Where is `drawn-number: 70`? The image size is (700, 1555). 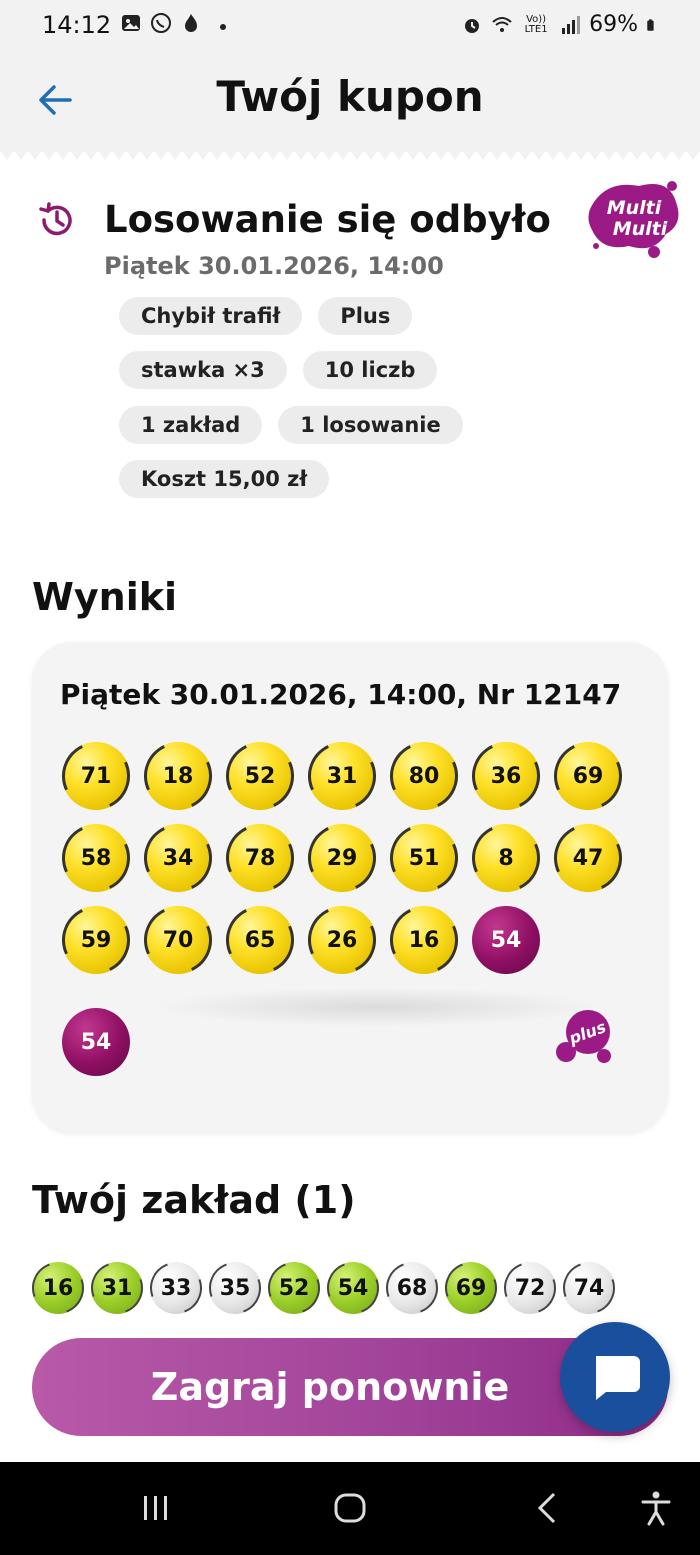
drawn-number: 70 is located at coordinates (178, 940).